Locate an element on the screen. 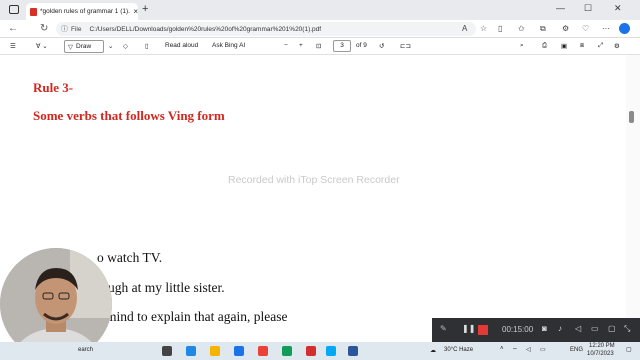 Image resolution: width=640 pixels, height=360 pixels. vertical-scrollbar is located at coordinates (633, 198).